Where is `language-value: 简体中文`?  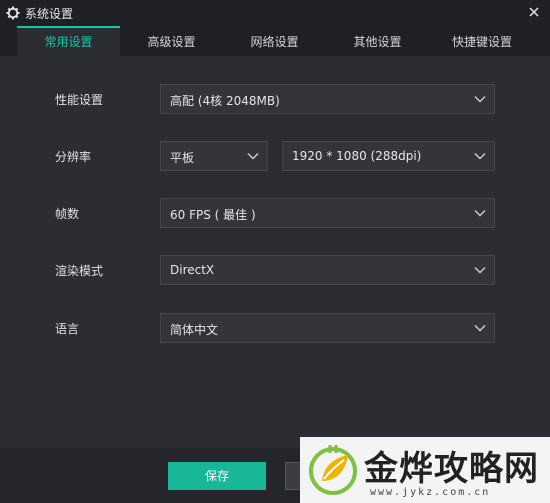
language-value: 简体中文 is located at coordinates (194, 330).